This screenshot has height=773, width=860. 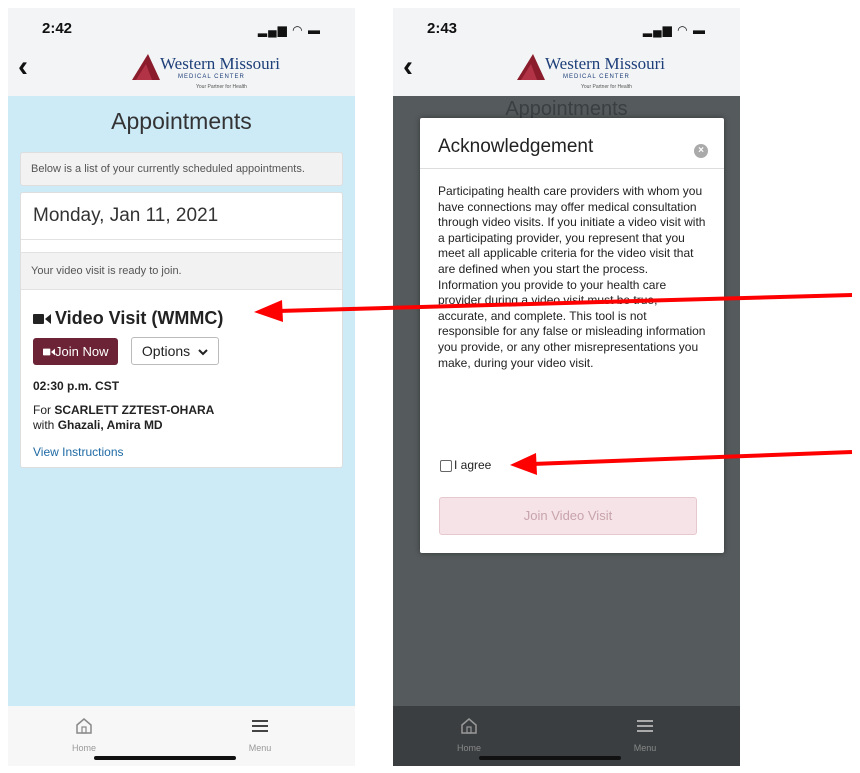 What do you see at coordinates (553, 307) in the screenshot?
I see `arrow-to-video-visit` at bounding box center [553, 307].